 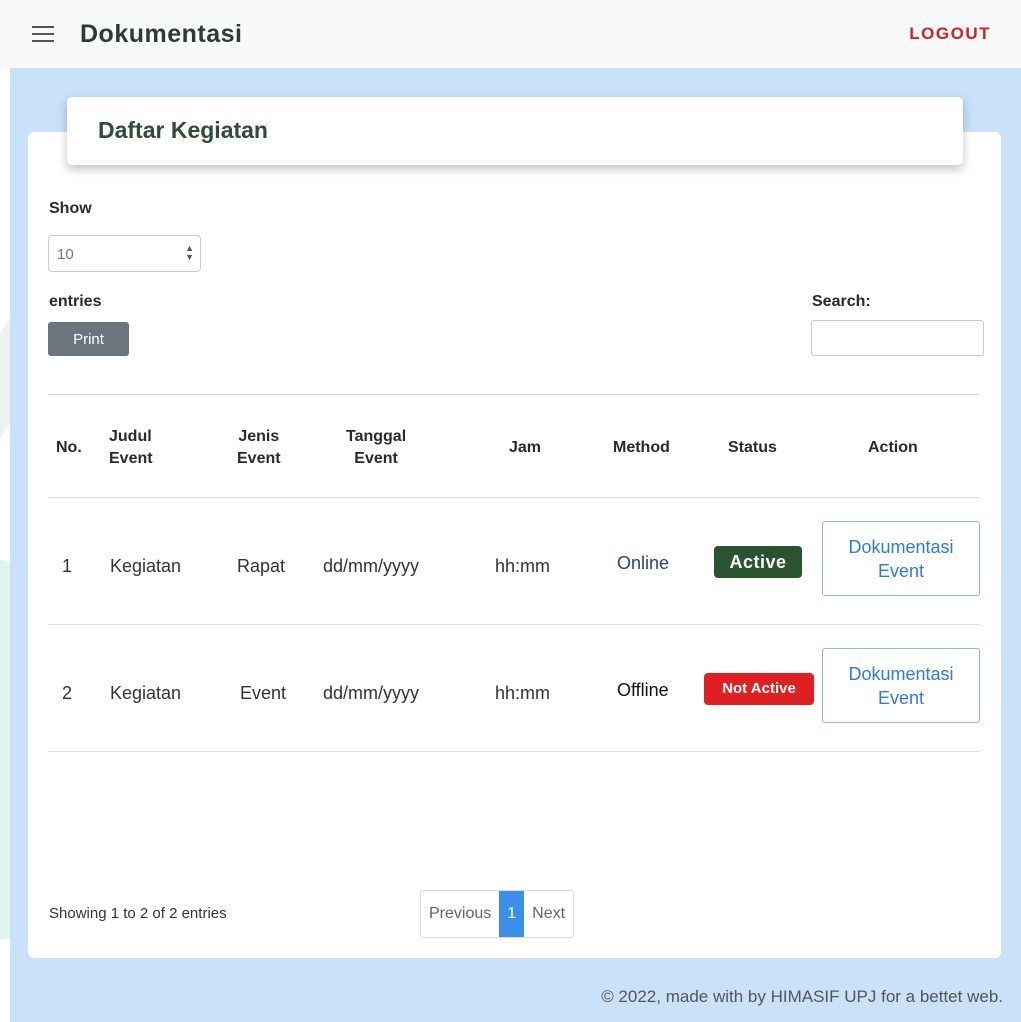 I want to click on column-header-judul-line2: Event, so click(x=131, y=458).